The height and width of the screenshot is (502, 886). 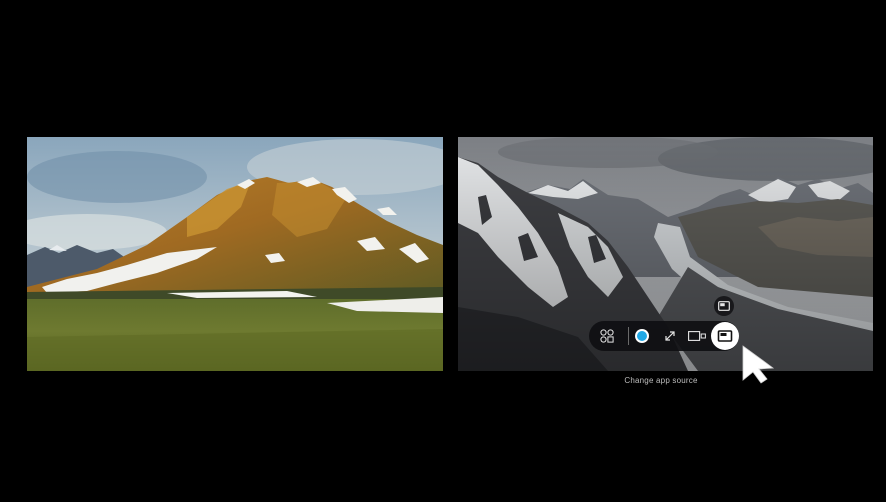 I want to click on toolbar-caption: Change app source, so click(x=661, y=380).